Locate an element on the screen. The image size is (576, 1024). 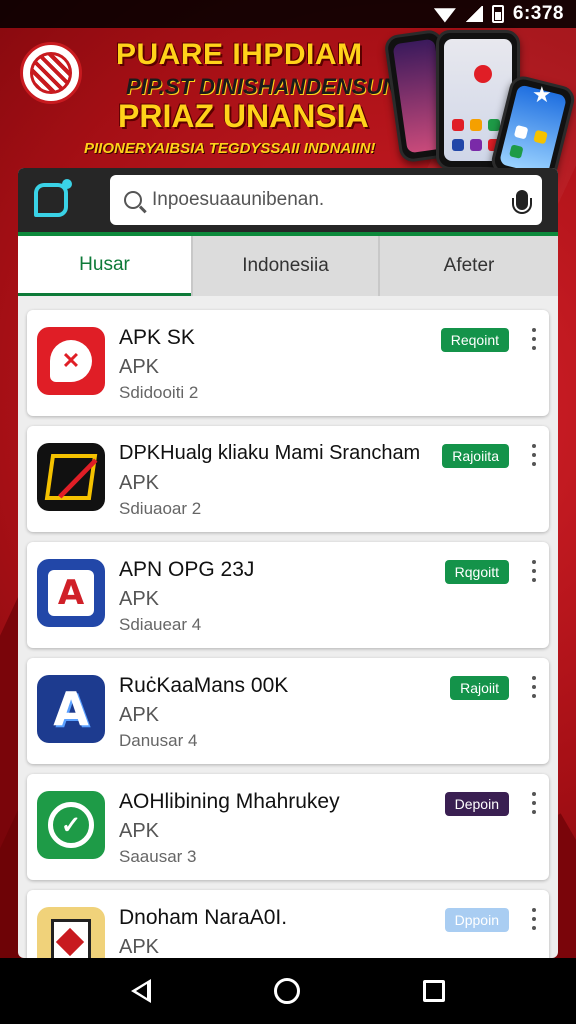
list-item: ✕ APK SK APK Sdidooiti 2 Reqoint is located at coordinates (288, 363).